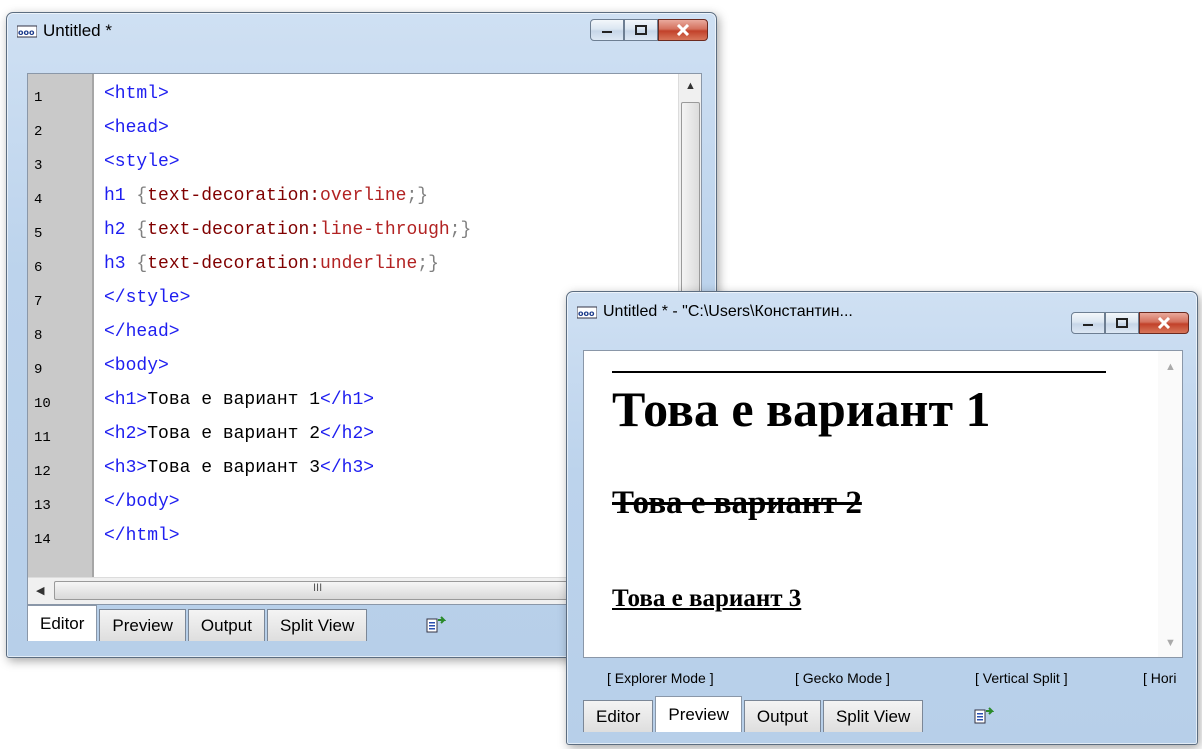 The image size is (1202, 749). Describe the element at coordinates (38, 200) in the screenshot. I see `line-number: 4` at that location.